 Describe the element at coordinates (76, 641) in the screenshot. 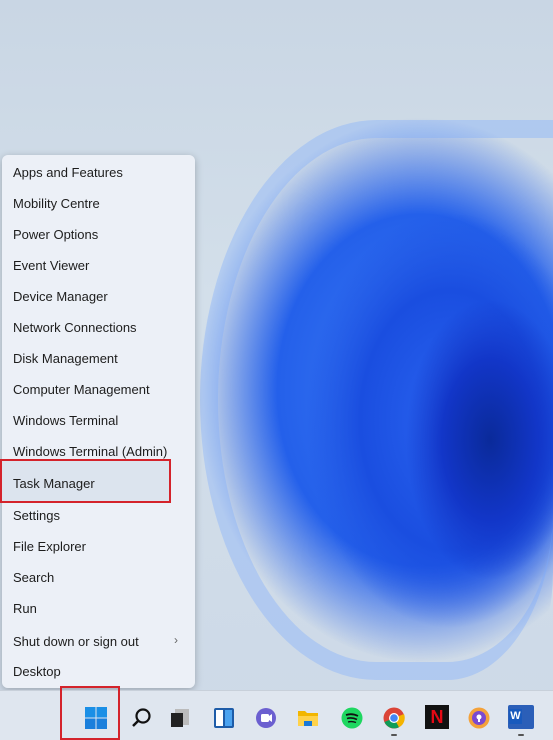

I see `menu-item-shut-down: Shut down or sign out` at that location.